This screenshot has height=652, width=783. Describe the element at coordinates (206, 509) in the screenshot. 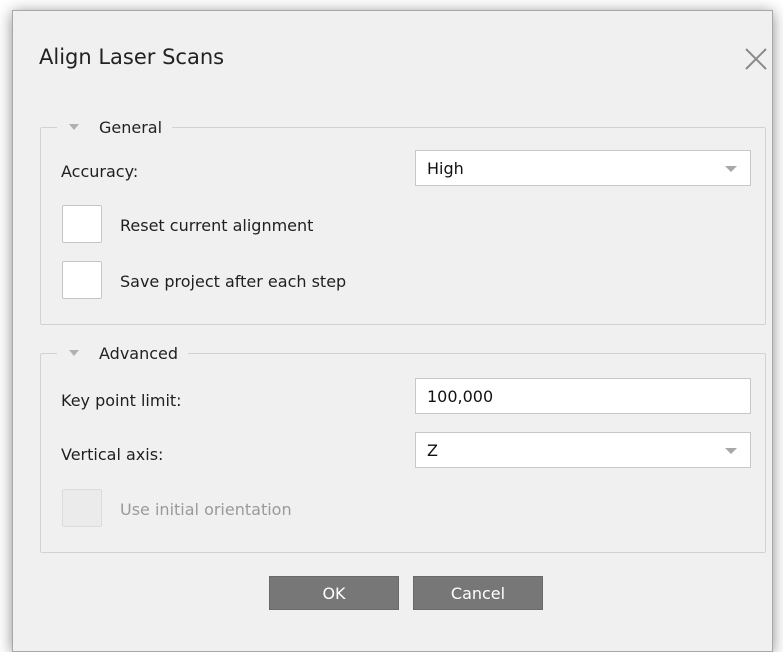

I see `use-initial-orientation-label: Use initial orientation` at that location.